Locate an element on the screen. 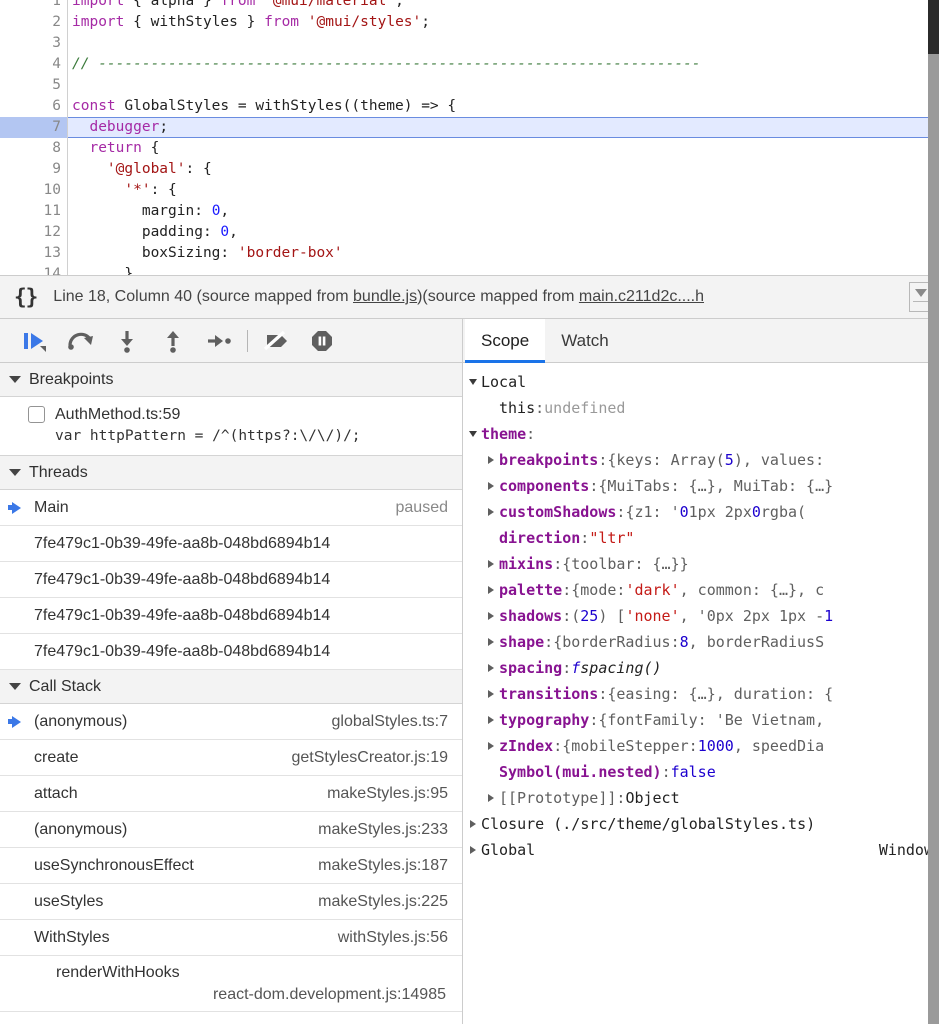 This screenshot has height=1024, width=939. thread-row: Main paused is located at coordinates (231, 508).